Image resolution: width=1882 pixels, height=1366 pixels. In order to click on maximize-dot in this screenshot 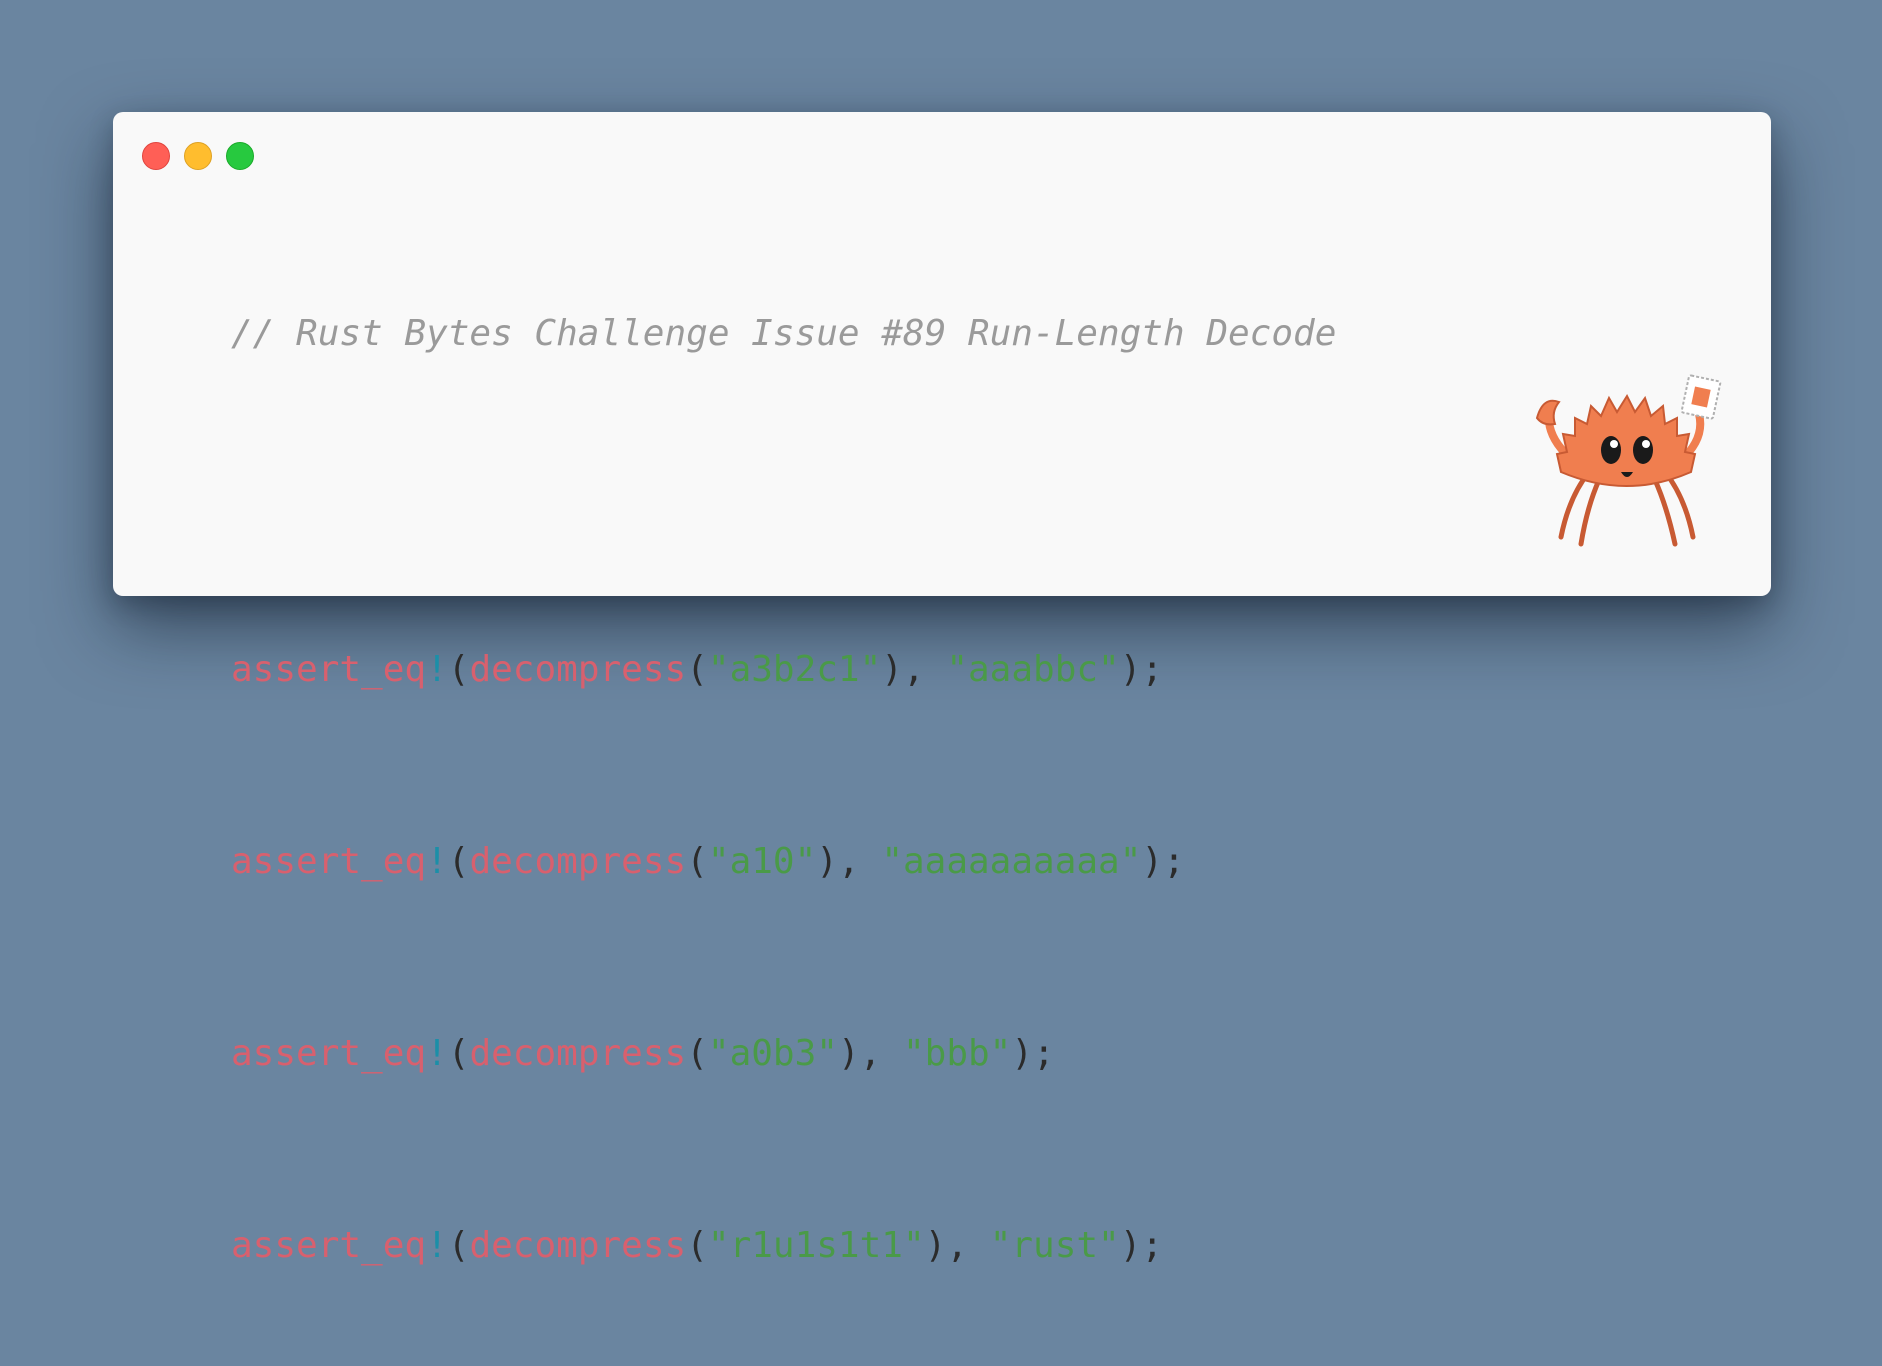, I will do `click(240, 156)`.